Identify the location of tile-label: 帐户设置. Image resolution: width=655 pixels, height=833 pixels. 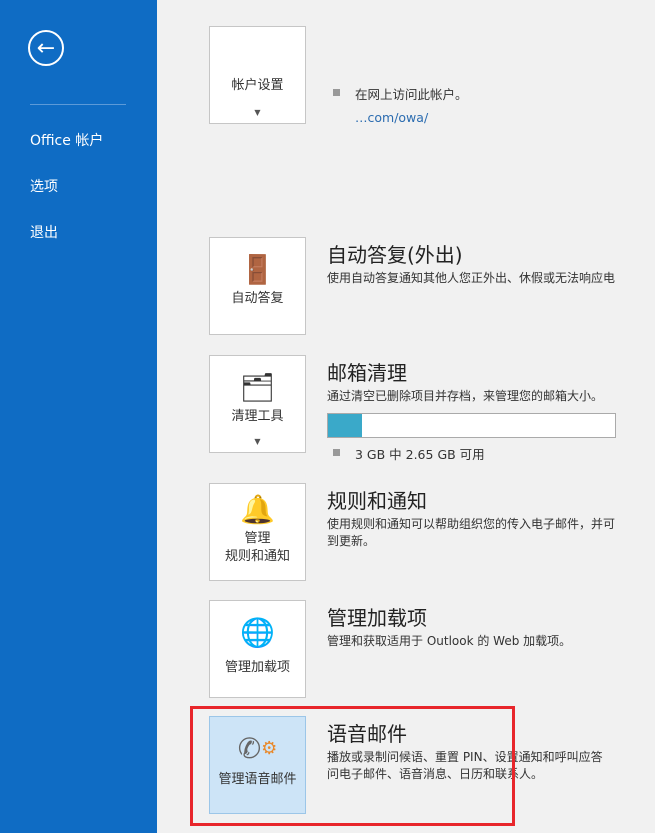
(257, 85).